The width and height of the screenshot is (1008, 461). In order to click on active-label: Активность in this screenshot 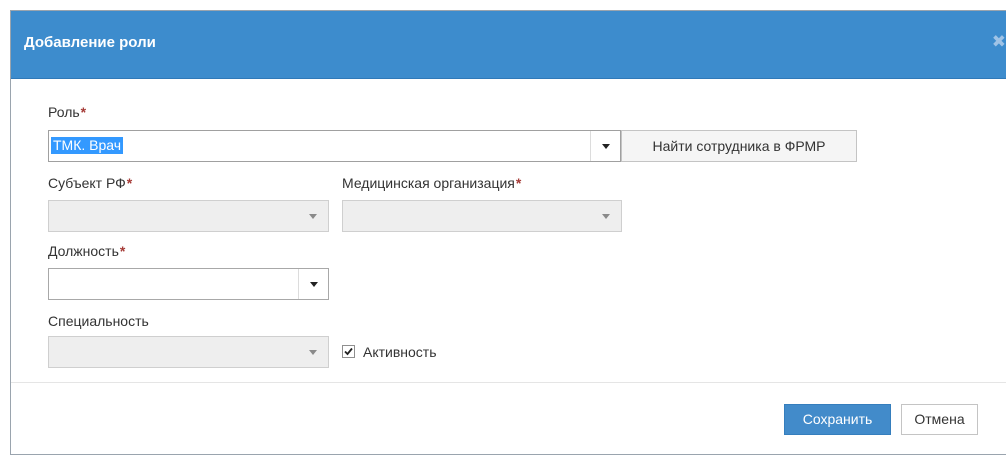, I will do `click(400, 352)`.